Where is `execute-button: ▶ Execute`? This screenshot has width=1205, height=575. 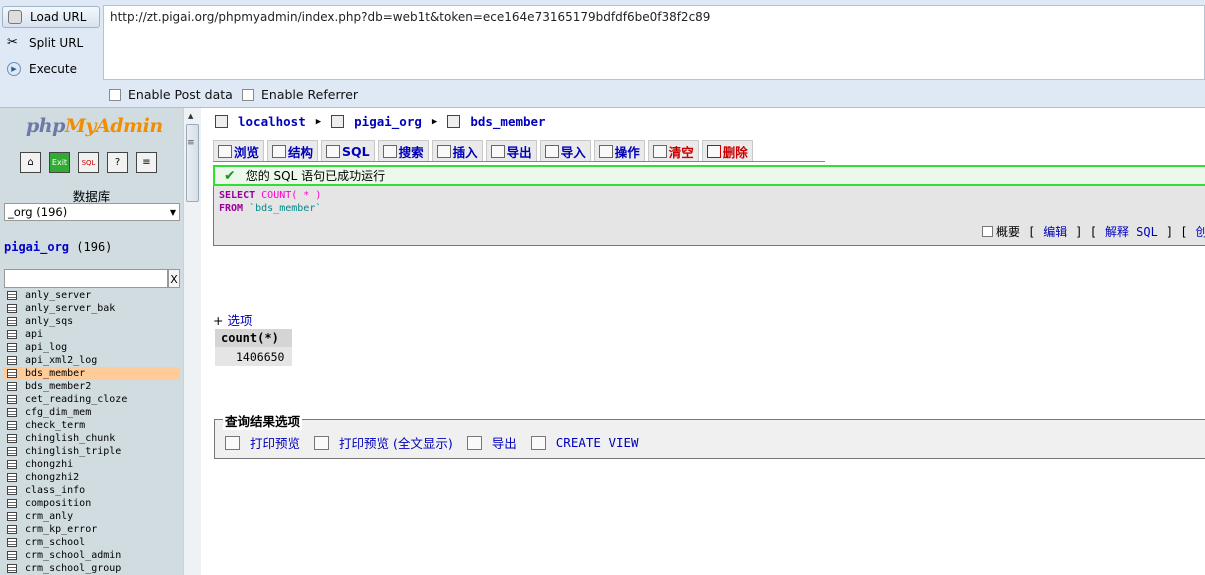 execute-button: ▶ Execute is located at coordinates (51, 69).